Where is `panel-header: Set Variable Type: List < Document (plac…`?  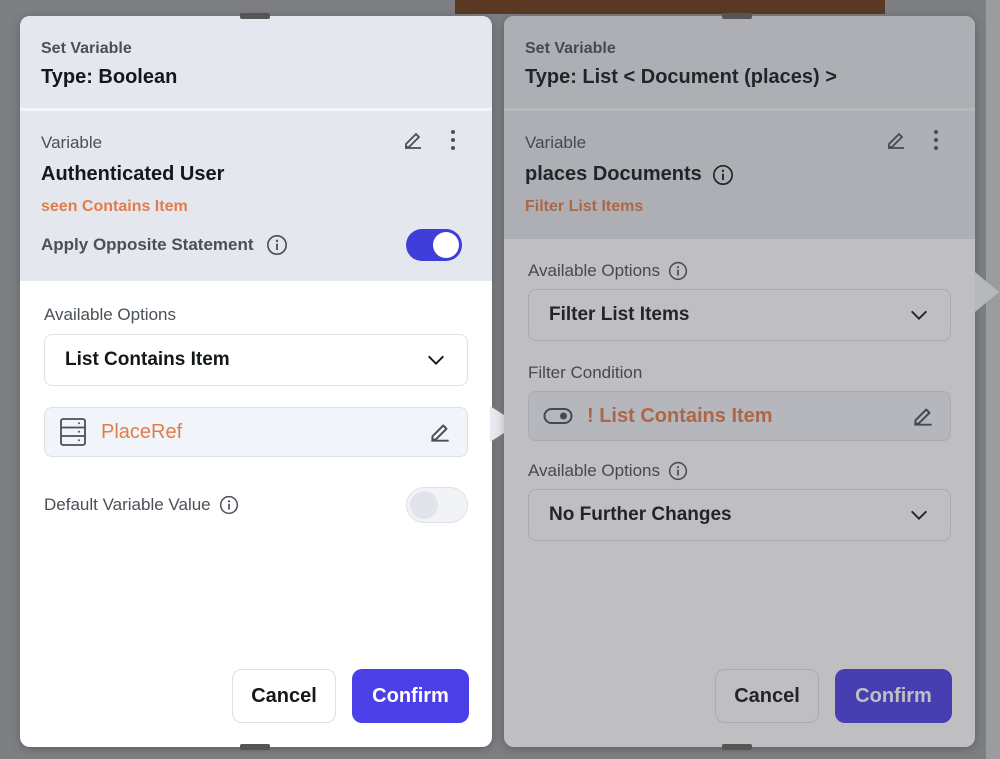
panel-header: Set Variable Type: List < Document (plac… is located at coordinates (739, 62).